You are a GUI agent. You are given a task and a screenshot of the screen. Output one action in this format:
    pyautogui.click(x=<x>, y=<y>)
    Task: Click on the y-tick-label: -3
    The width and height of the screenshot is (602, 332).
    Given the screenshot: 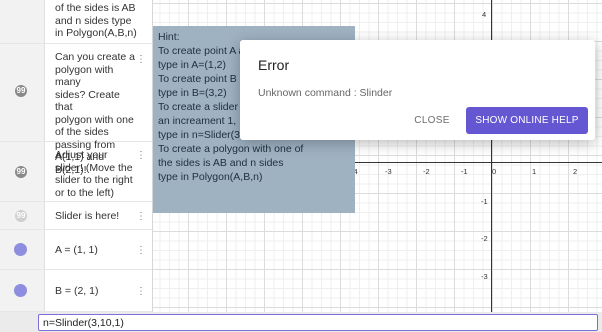 What is the action you would take?
    pyautogui.click(x=484, y=276)
    